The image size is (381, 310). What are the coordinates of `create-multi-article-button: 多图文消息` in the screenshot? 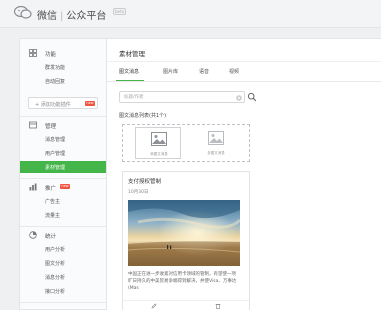 It's located at (216, 143).